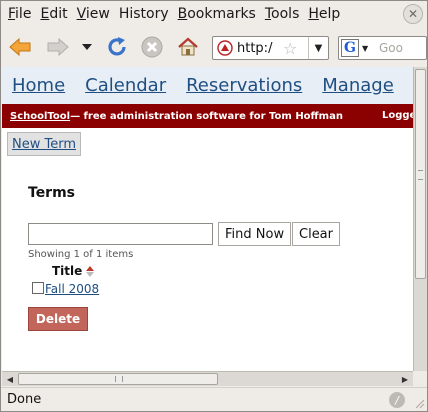  I want to click on back-arrow-icon, so click(20, 47).